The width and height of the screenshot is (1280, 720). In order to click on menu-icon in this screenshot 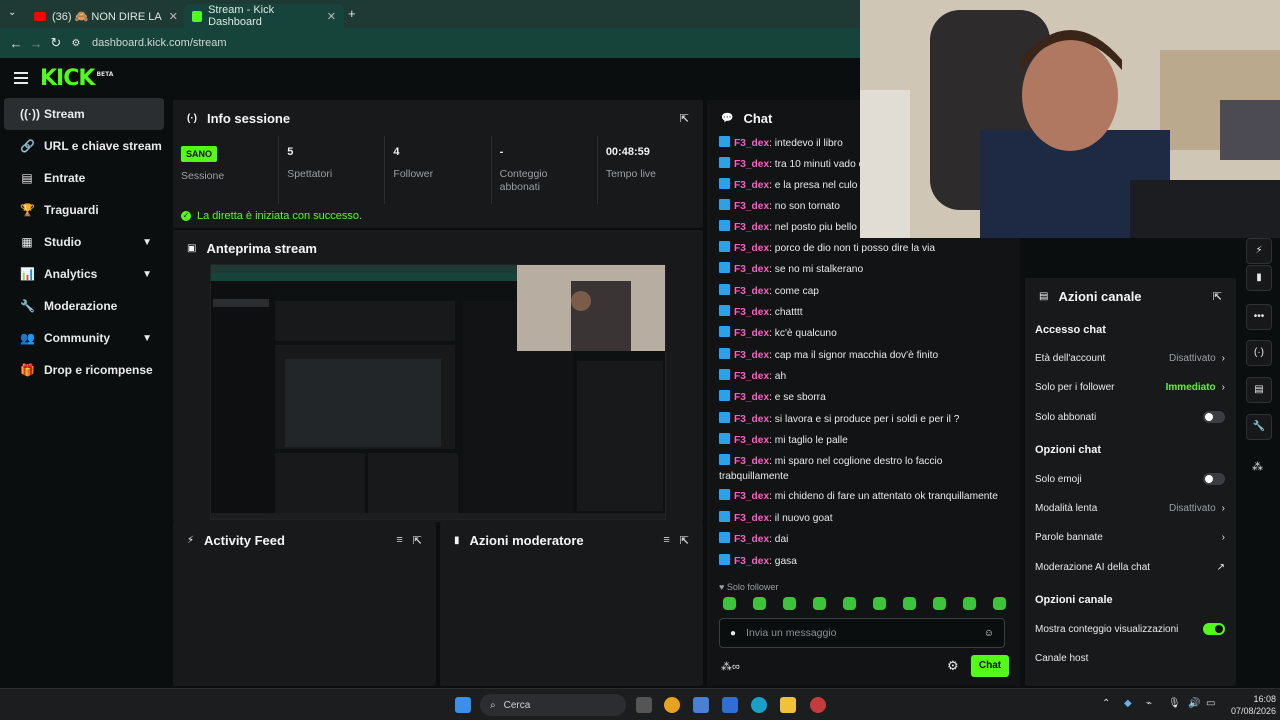, I will do `click(21, 78)`.